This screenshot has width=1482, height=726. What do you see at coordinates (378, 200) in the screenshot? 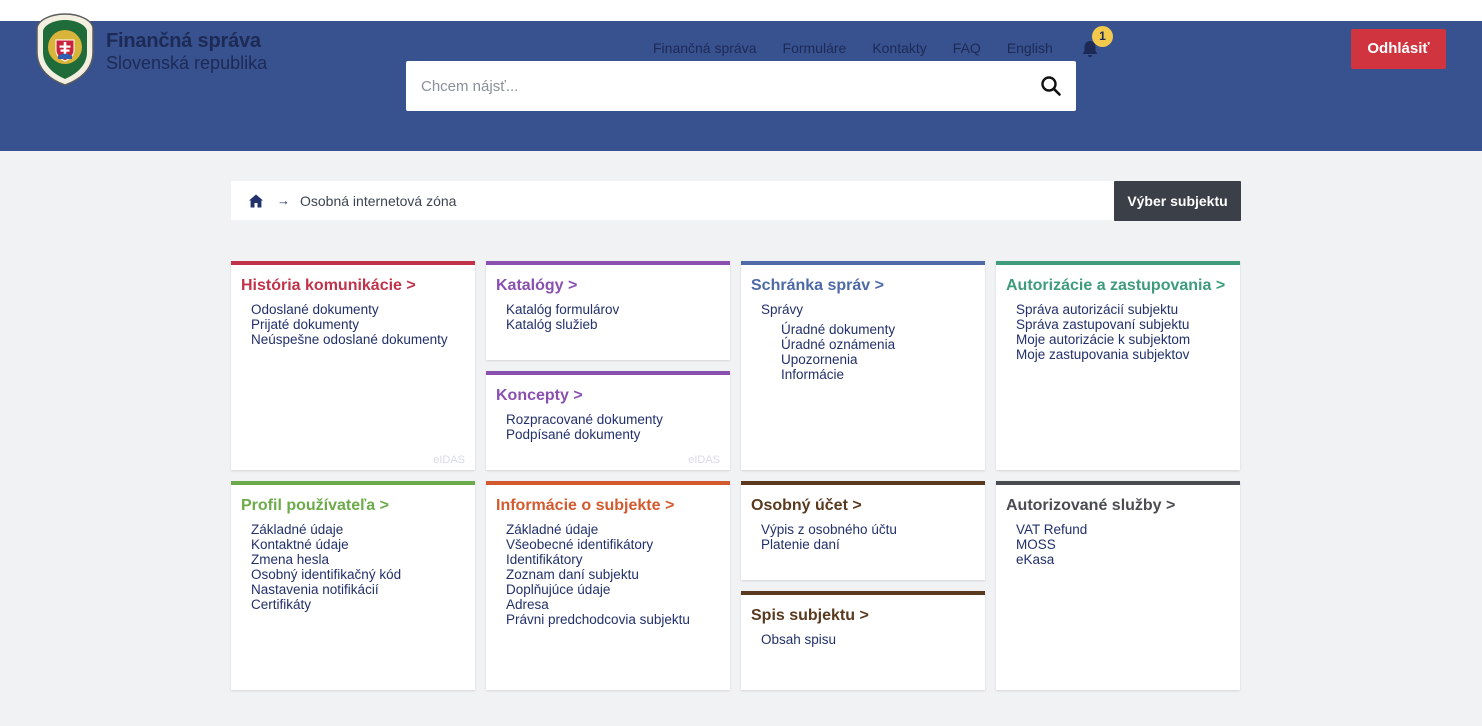
I see `breadcrumb-current: Osobná internetová zóna` at bounding box center [378, 200].